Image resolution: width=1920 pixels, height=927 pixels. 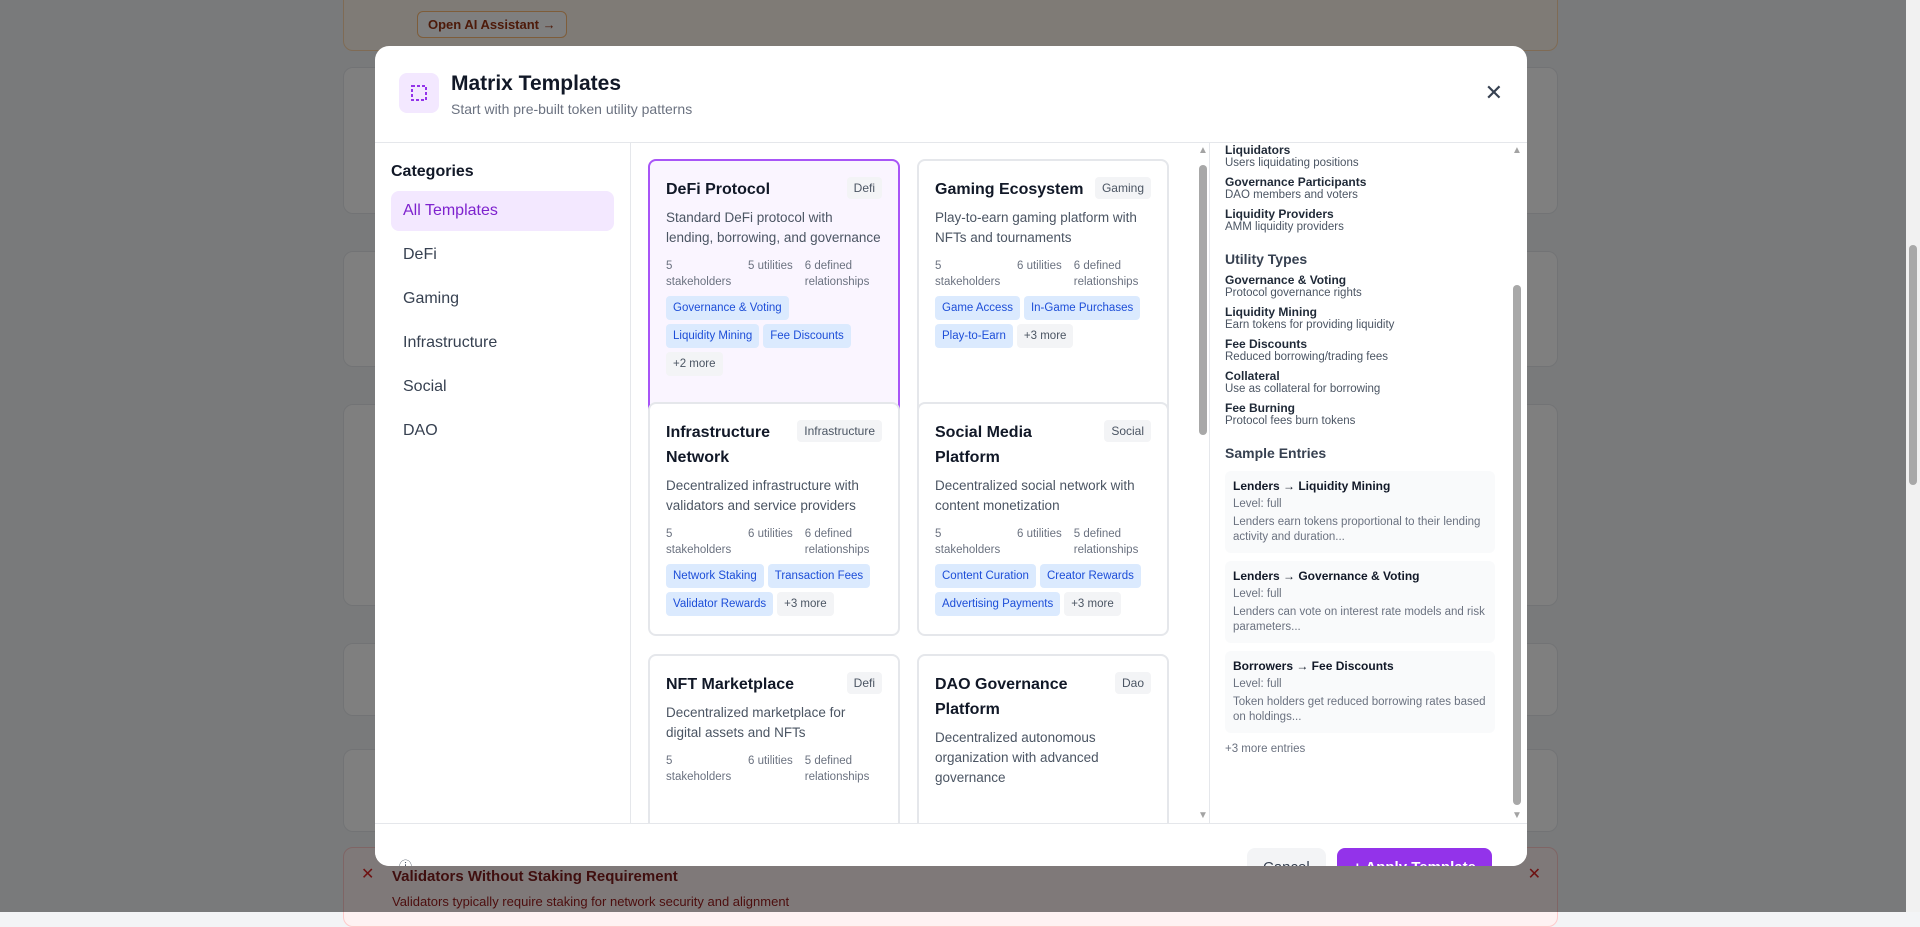 What do you see at coordinates (502, 255) in the screenshot?
I see `category-defi: DeFi` at bounding box center [502, 255].